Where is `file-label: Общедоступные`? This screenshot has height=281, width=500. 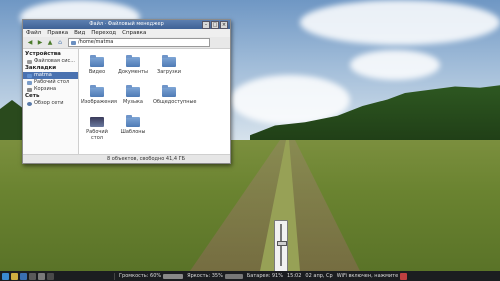
file-label: Общедоступные is located at coordinates (175, 102).